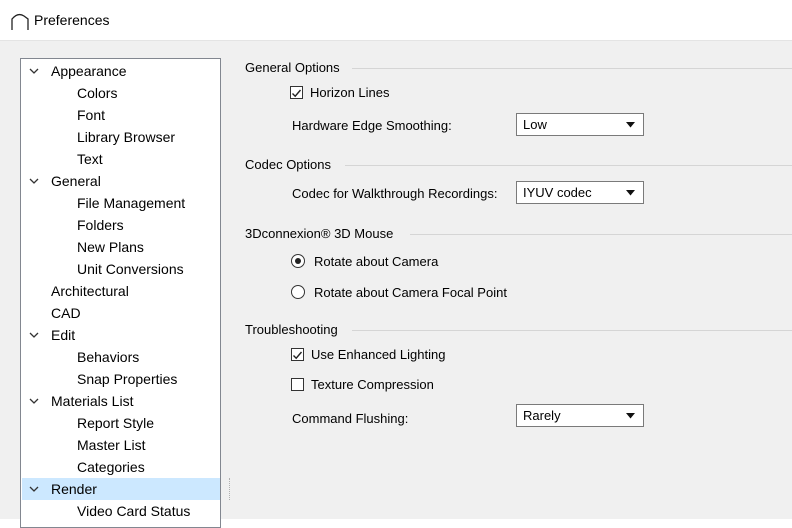 The width and height of the screenshot is (792, 528). I want to click on tree-item-new-plans: New Plans, so click(121, 247).